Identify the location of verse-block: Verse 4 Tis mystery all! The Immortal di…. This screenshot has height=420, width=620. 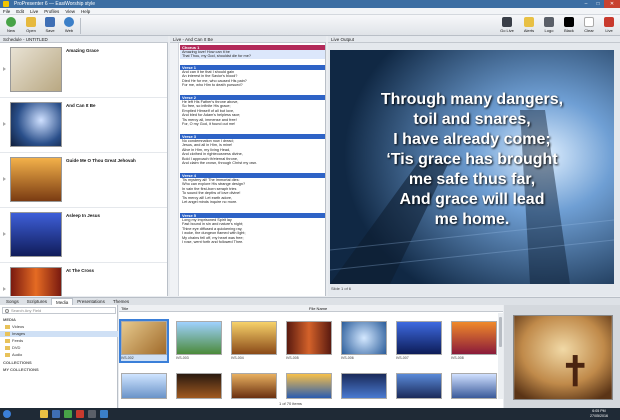
(252, 188).